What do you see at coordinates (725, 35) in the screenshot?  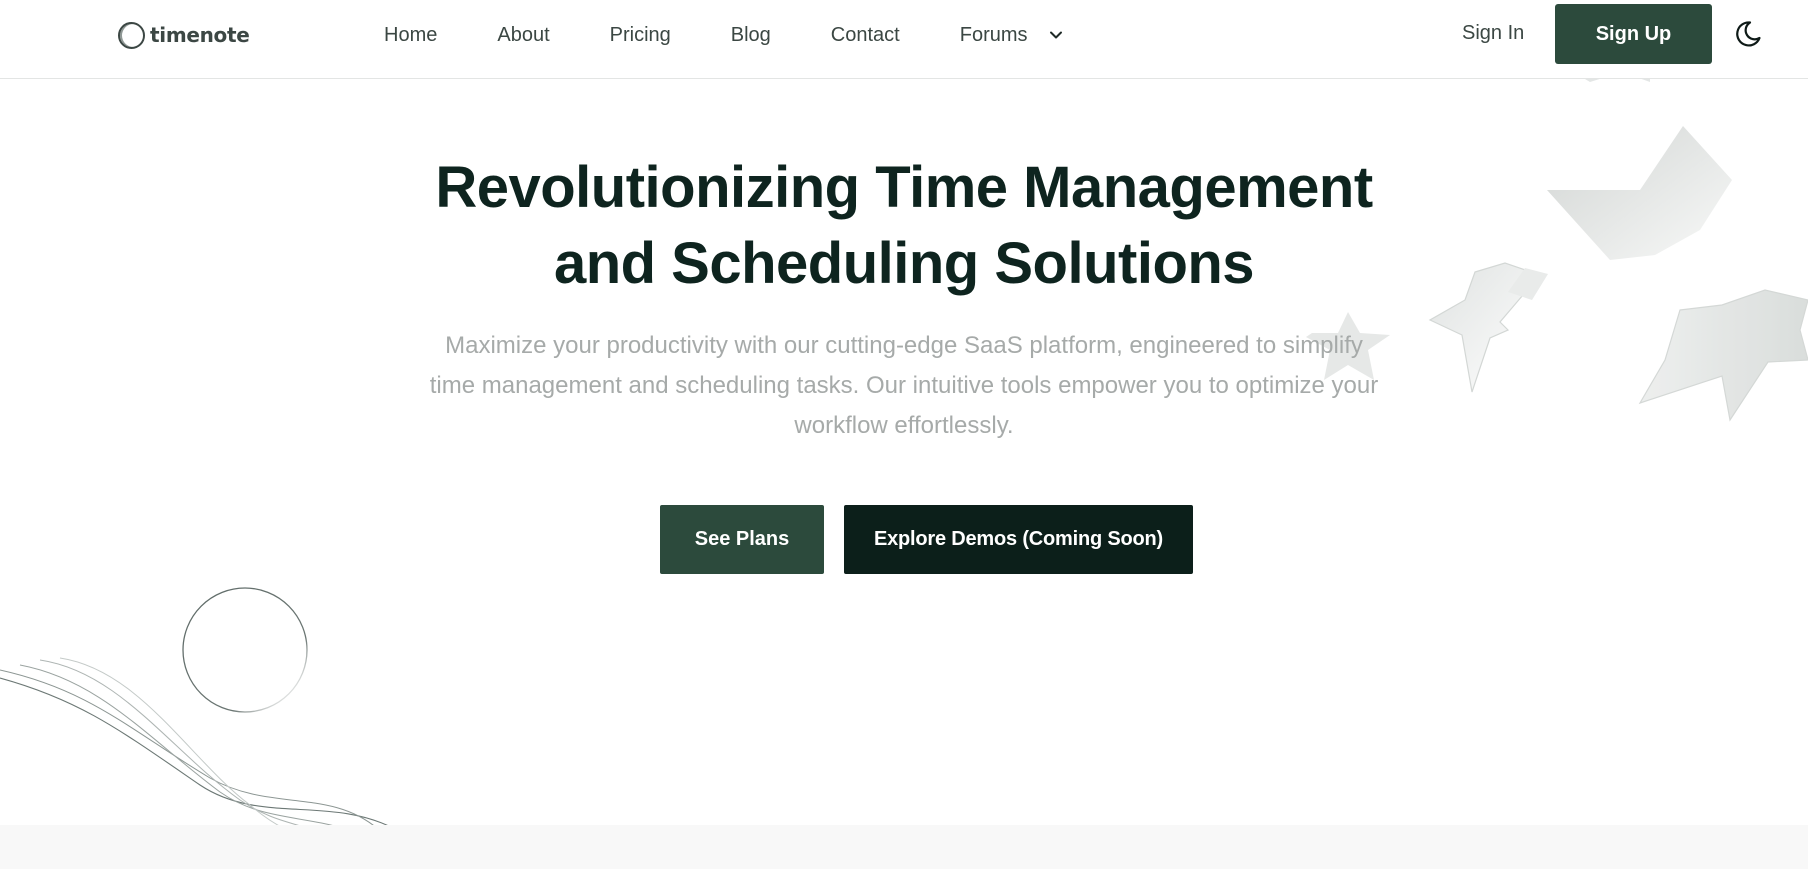 I see `main-nav: Home About Pricing Blog Contact Forums` at bounding box center [725, 35].